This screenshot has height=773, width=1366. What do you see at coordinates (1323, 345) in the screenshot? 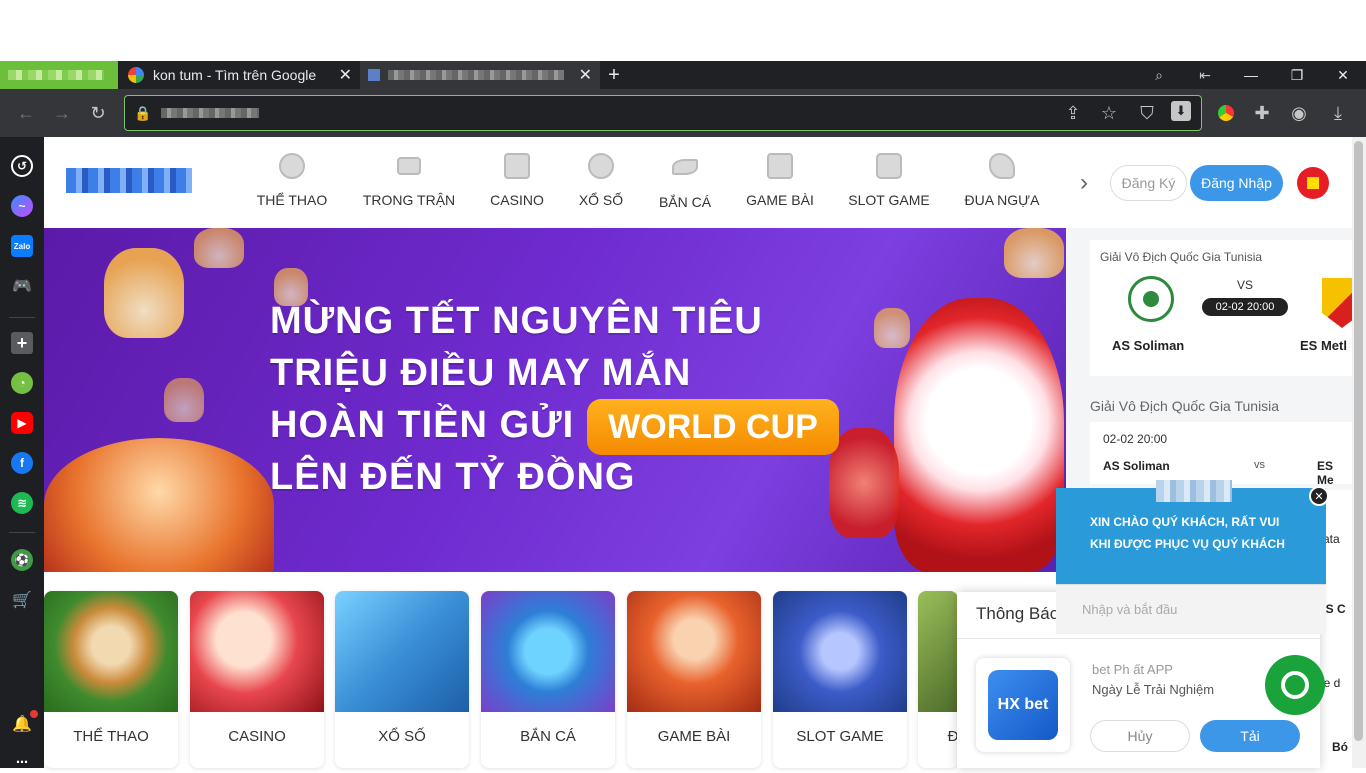
I see `featured-away-team: ES Metl` at bounding box center [1323, 345].